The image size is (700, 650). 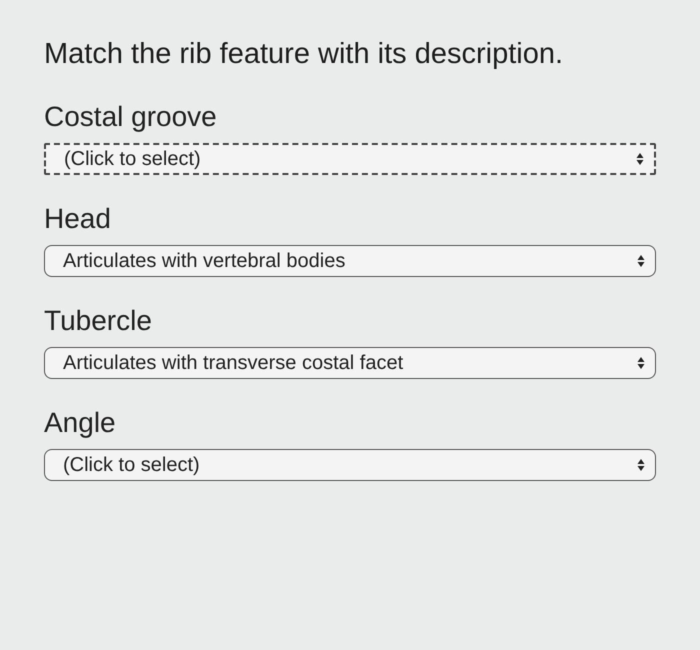 What do you see at coordinates (350, 363) in the screenshot?
I see `answer-dropdown: Articulates with transverse costal facet` at bounding box center [350, 363].